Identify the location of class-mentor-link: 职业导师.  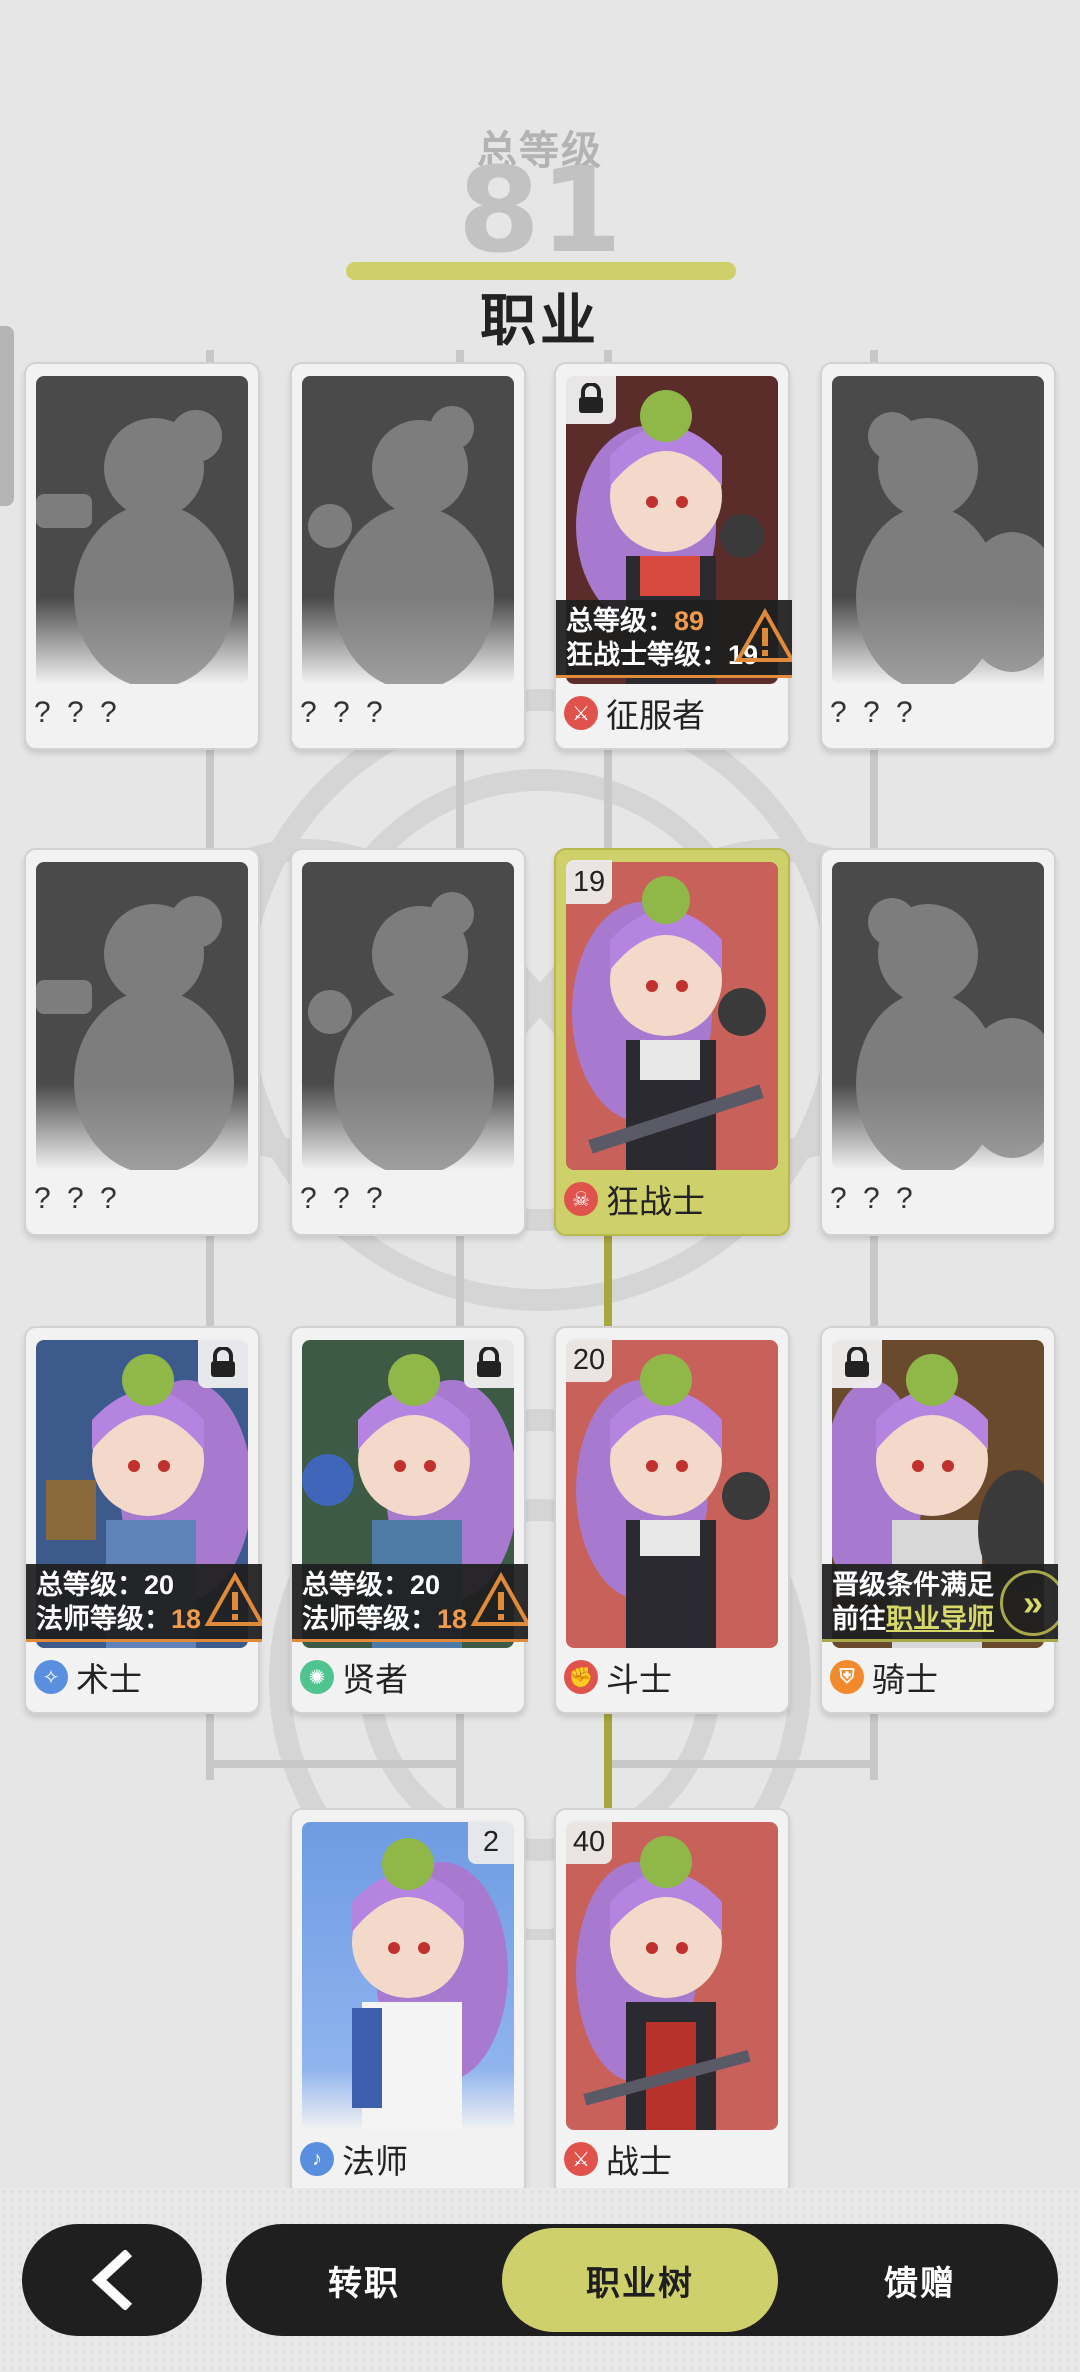
(940, 1619).